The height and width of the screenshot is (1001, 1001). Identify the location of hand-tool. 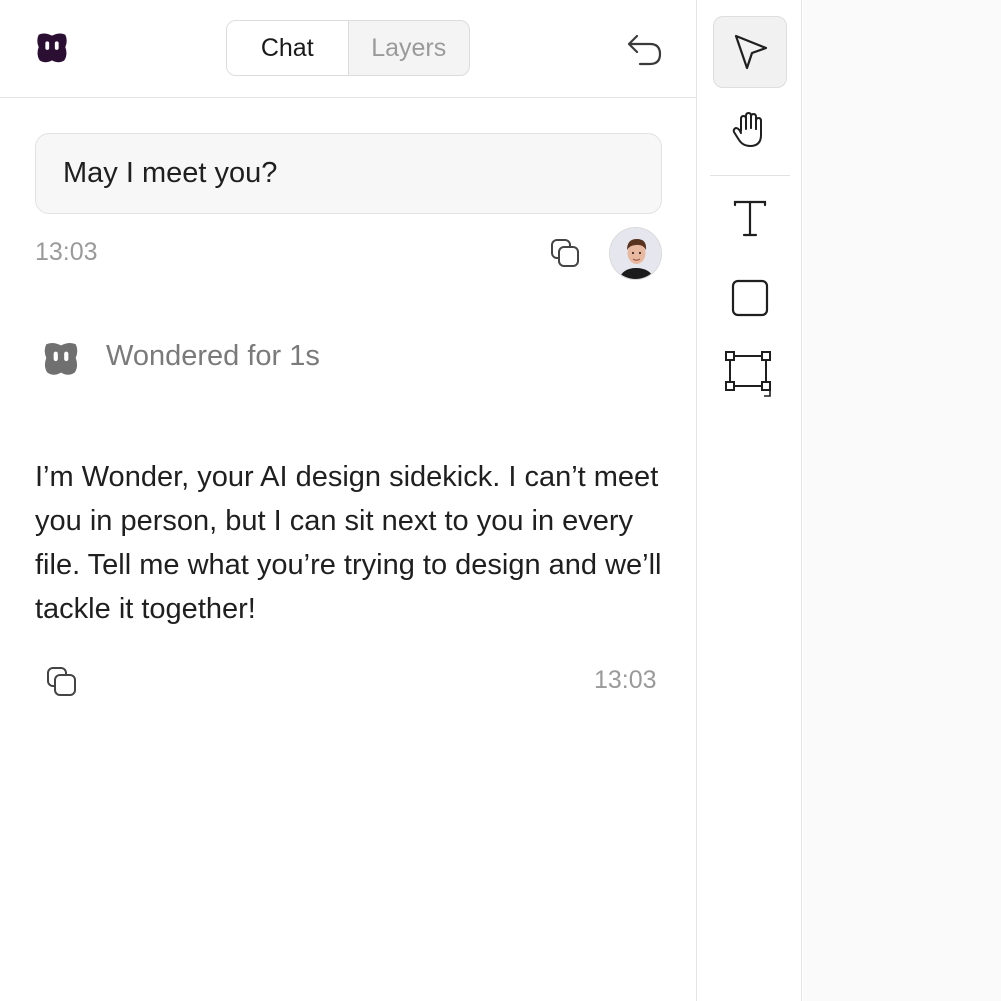
(750, 130).